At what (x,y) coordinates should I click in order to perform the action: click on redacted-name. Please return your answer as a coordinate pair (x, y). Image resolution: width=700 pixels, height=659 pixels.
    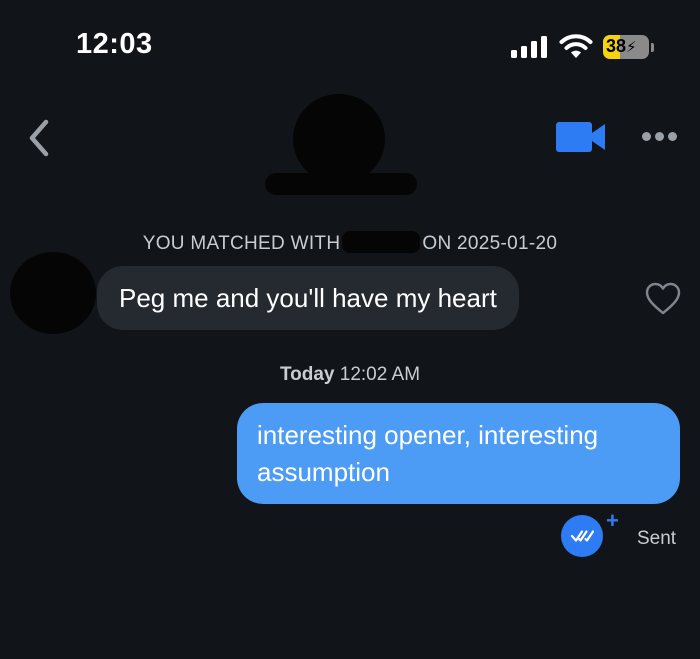
    Looking at the image, I should click on (381, 242).